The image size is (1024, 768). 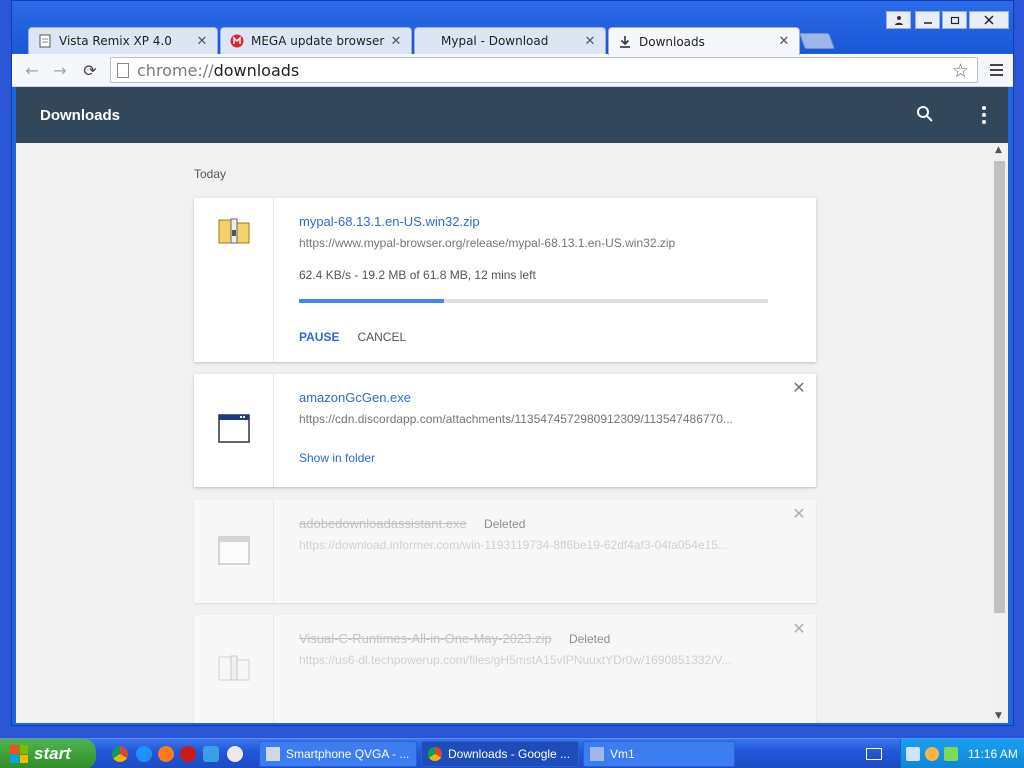 What do you see at coordinates (704, 41) in the screenshot?
I see `tab-downloads: Downloads ✕` at bounding box center [704, 41].